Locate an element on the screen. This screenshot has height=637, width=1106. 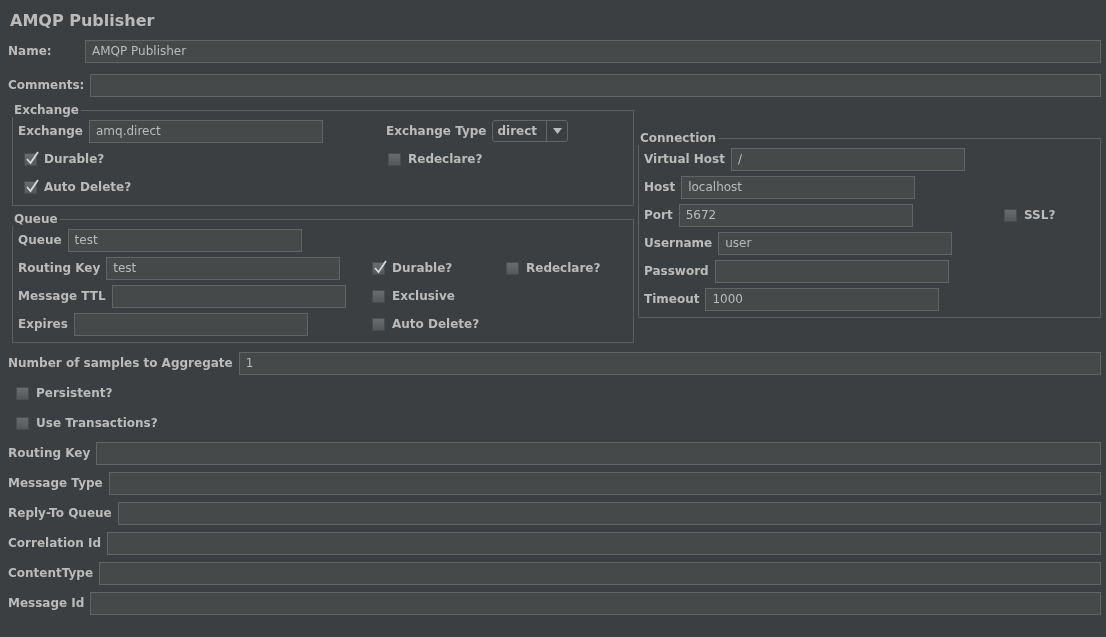
field-label: Virtual Host is located at coordinates (684, 159).